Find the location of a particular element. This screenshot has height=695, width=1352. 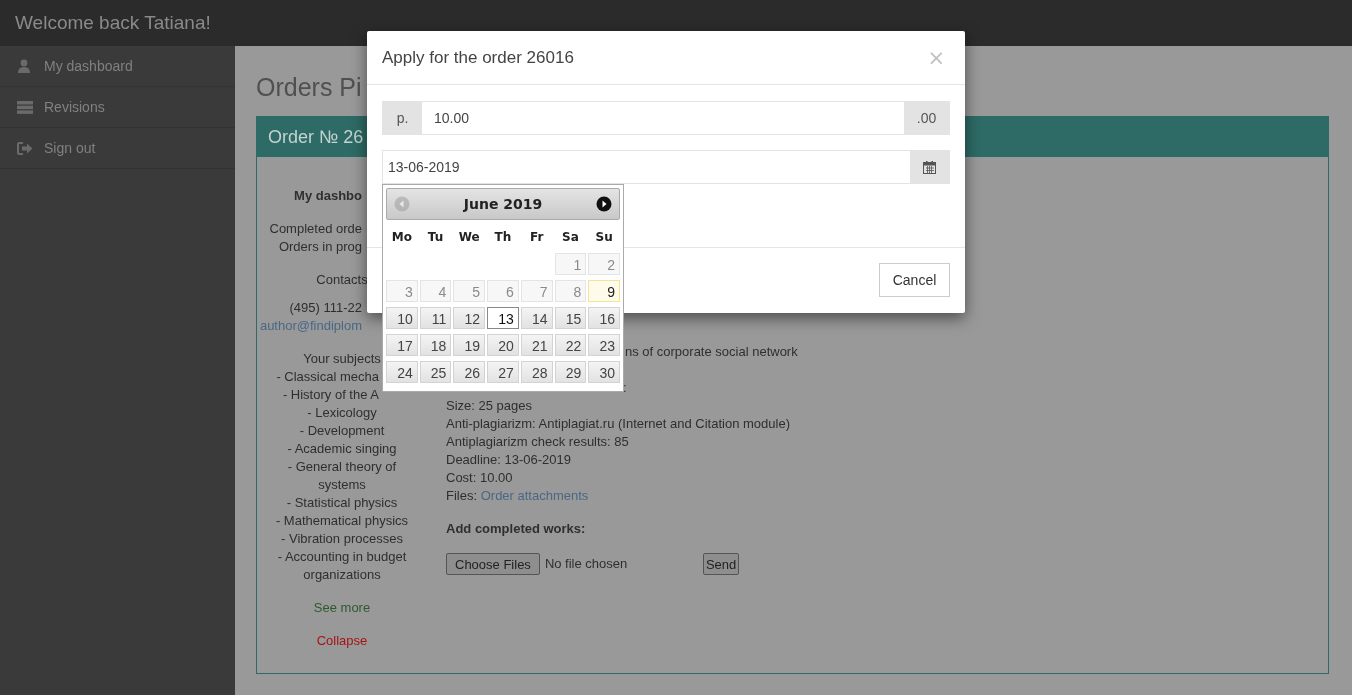

calendar-day: 1 is located at coordinates (570, 264).